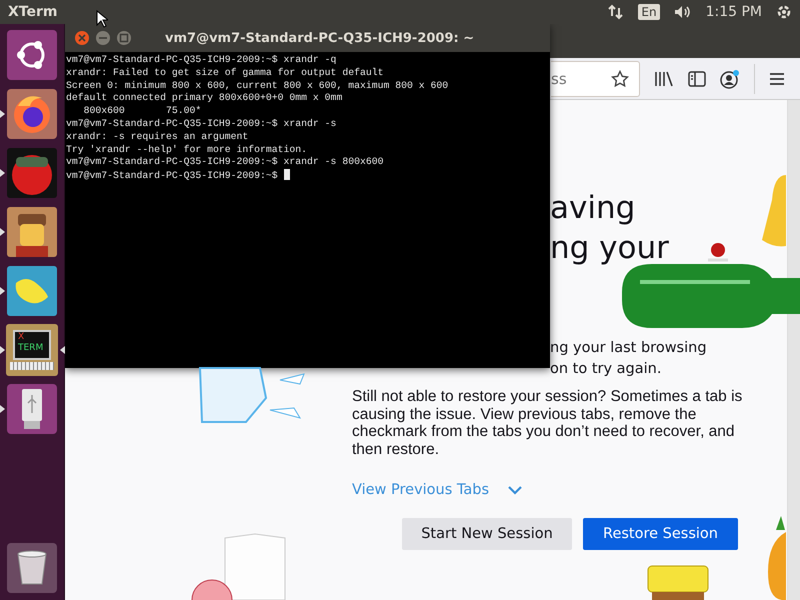 Image resolution: width=800 pixels, height=600 pixels. I want to click on clock: 1:15 PM, so click(734, 12).